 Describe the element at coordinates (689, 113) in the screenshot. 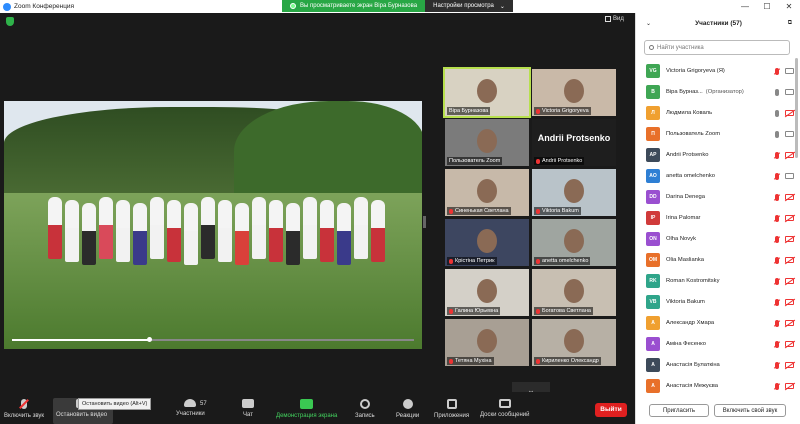

I see `participant-name: Людмила Коваль` at that location.